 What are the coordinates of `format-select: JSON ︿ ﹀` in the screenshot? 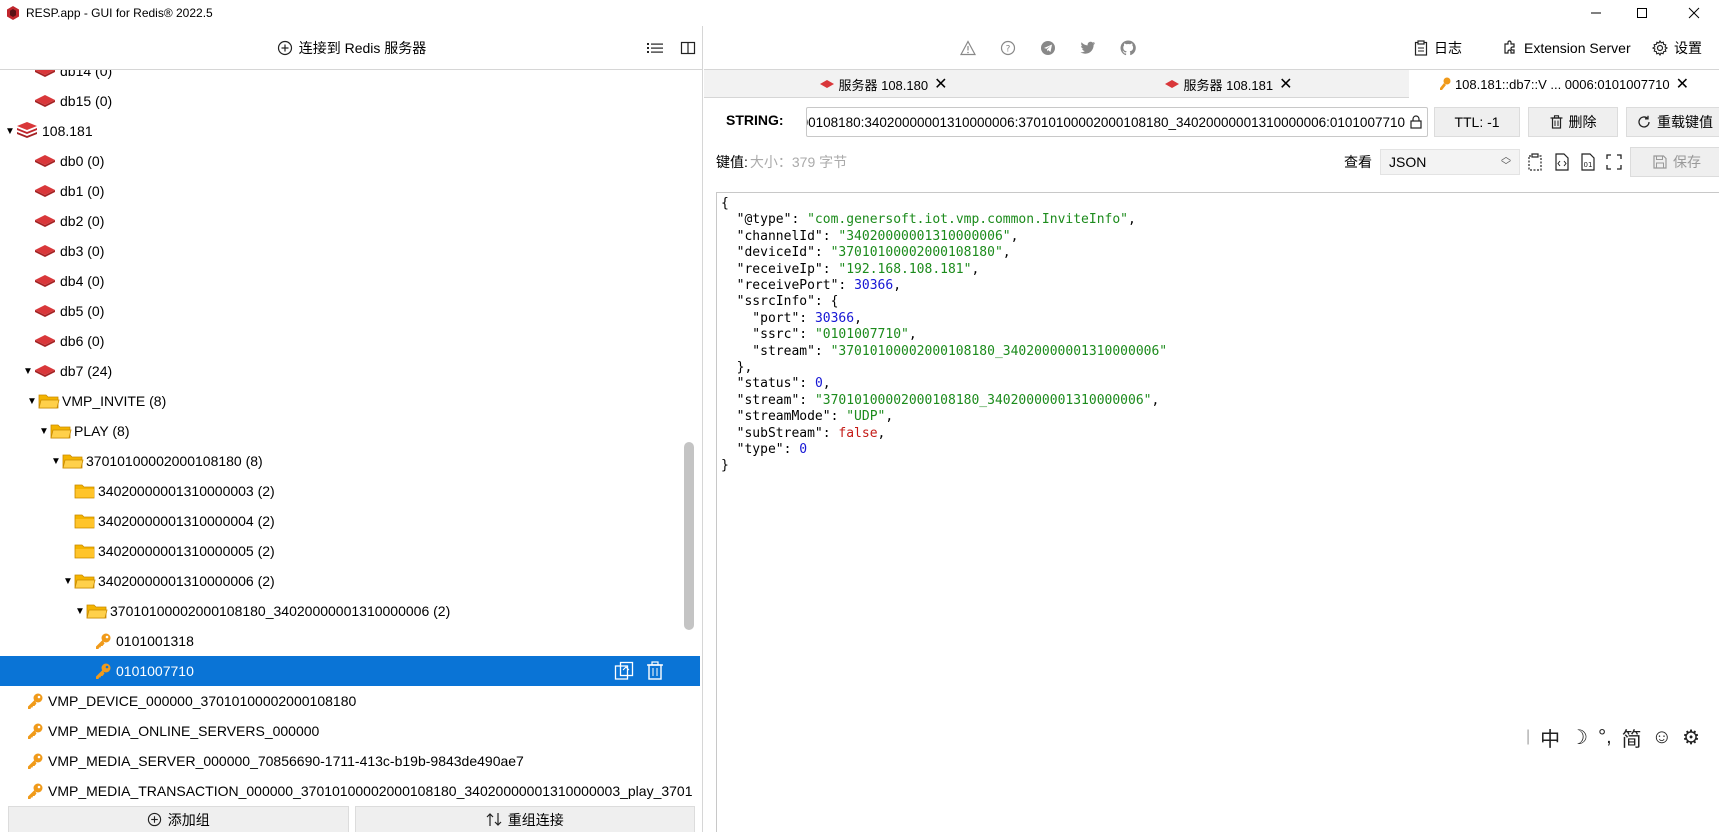 It's located at (1450, 162).